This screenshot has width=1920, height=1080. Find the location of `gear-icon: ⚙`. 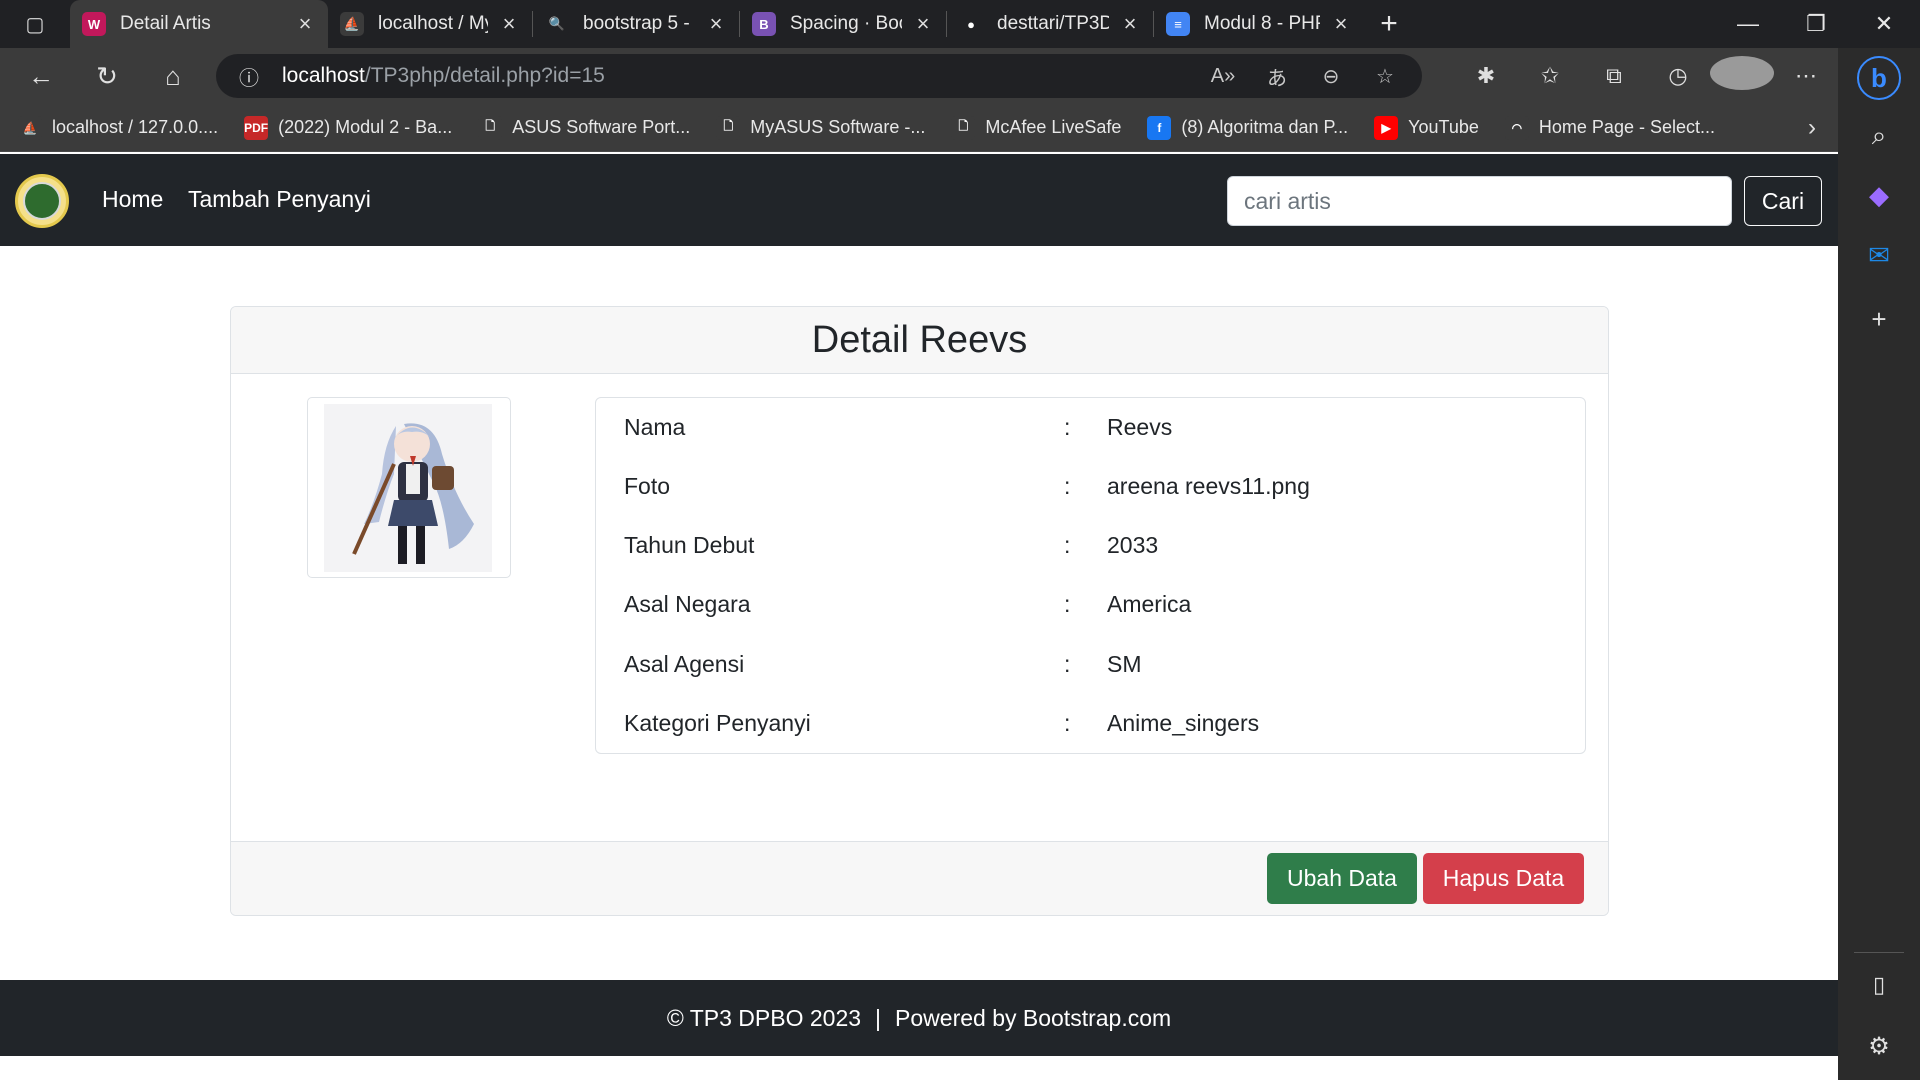

gear-icon: ⚙ is located at coordinates (1879, 1046).